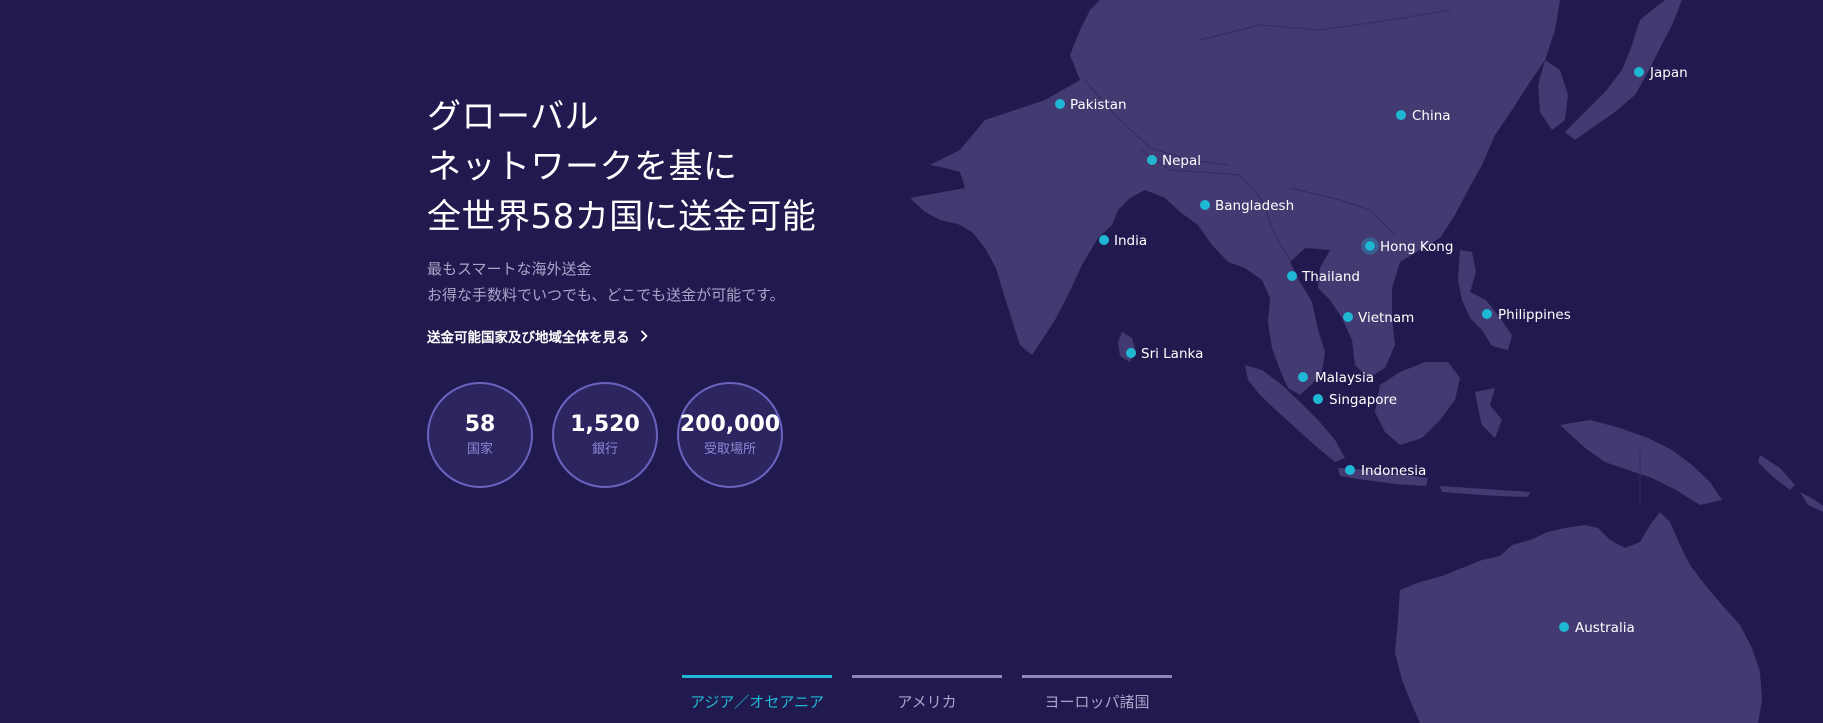 This screenshot has height=723, width=1823. Describe the element at coordinates (1553, 95) in the screenshot. I see `korea` at that location.